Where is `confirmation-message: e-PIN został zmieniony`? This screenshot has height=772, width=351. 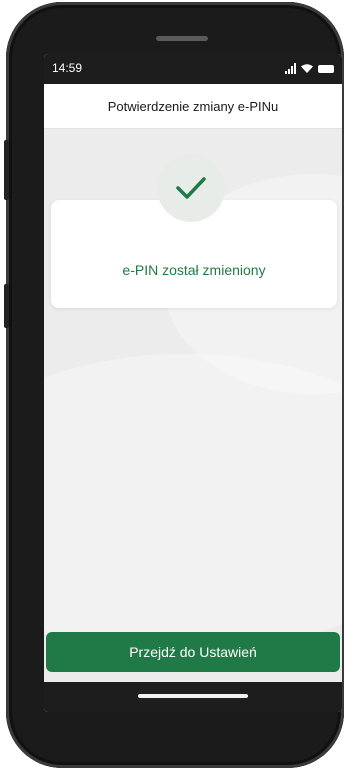
confirmation-message: e-PIN został zmieniony is located at coordinates (194, 270).